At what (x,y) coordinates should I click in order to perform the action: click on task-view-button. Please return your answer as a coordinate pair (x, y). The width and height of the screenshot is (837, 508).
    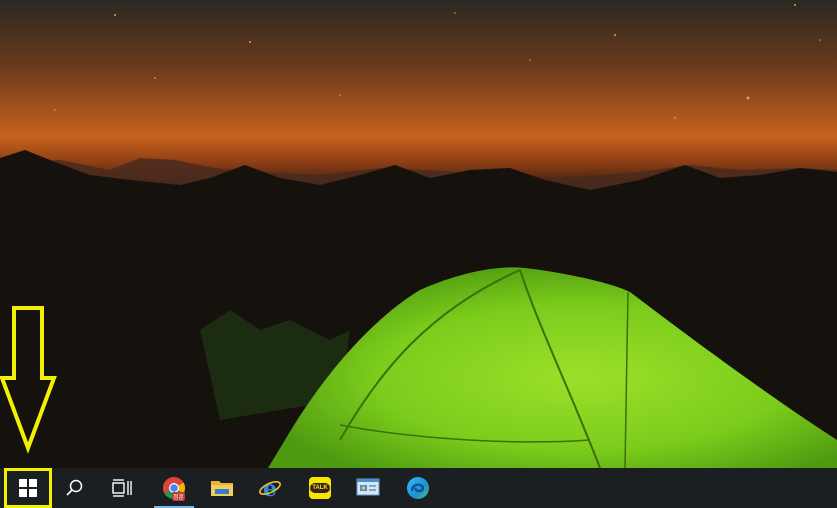
    Looking at the image, I should click on (122, 488).